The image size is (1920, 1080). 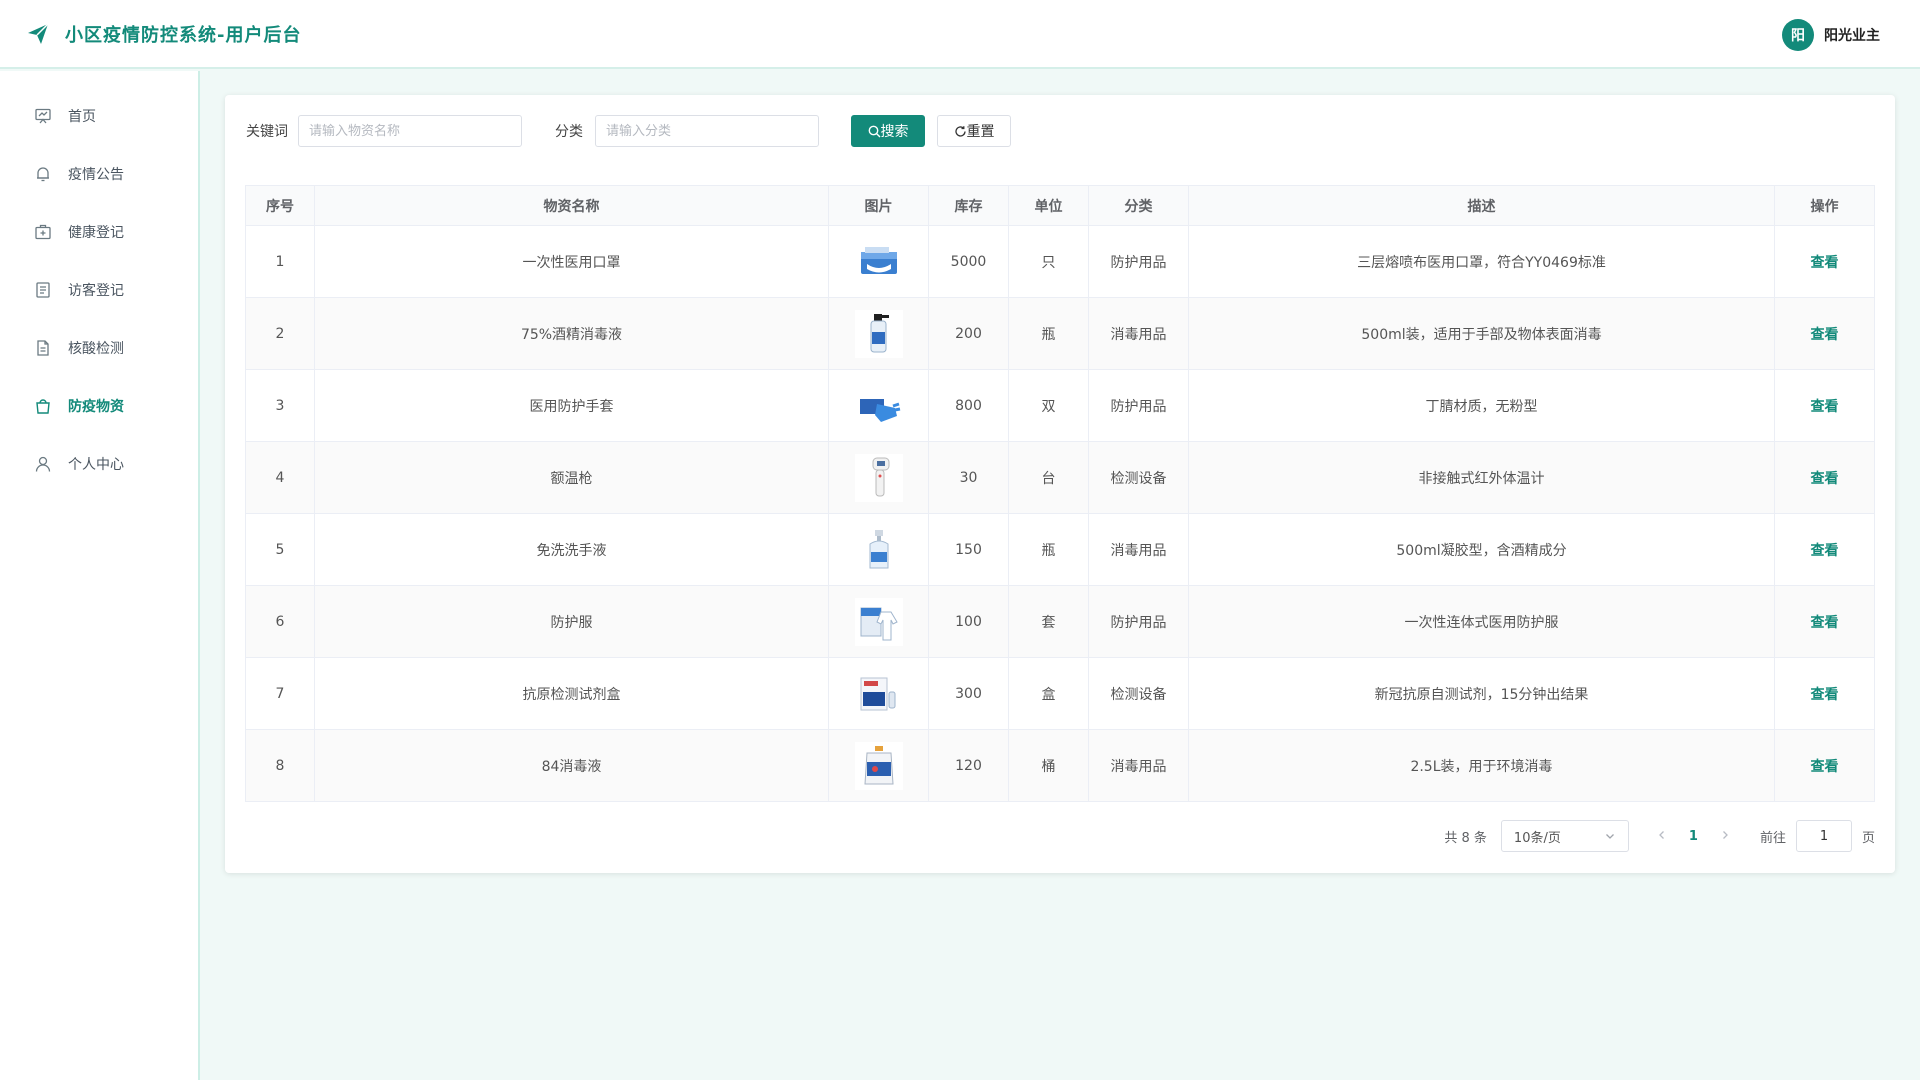 I want to click on monitor-icon, so click(x=43, y=116).